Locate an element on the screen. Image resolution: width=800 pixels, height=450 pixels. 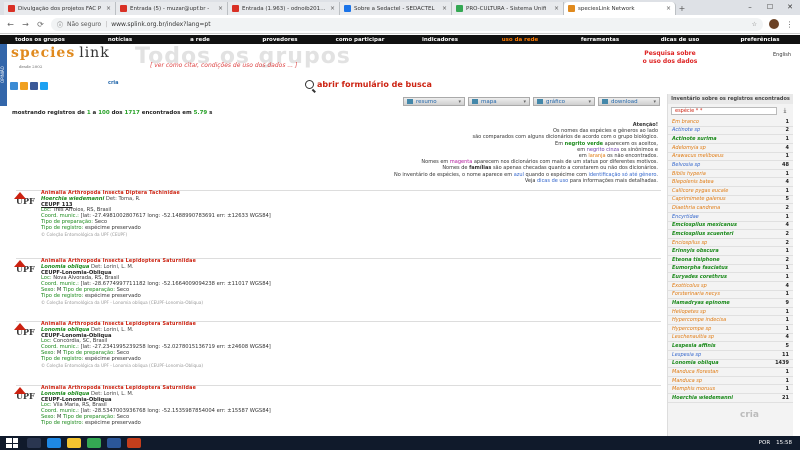
profile-avatar is located at coordinates (774, 24).